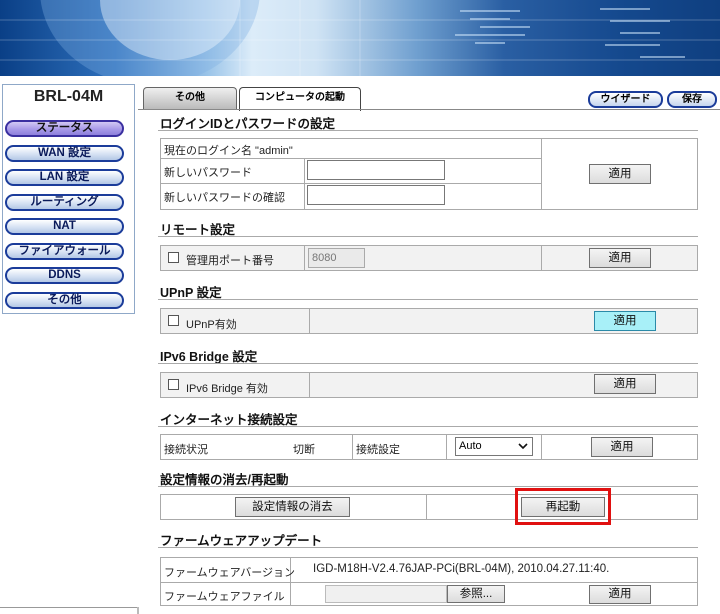 The height and width of the screenshot is (614, 720). I want to click on ipv6-enable-checkbox, so click(173, 384).